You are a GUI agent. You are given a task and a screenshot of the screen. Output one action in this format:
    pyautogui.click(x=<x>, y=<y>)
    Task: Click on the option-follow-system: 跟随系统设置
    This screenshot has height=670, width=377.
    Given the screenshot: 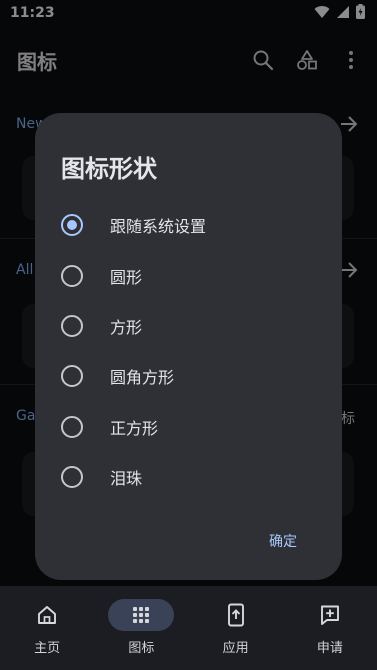 What is the action you would take?
    pyautogui.click(x=191, y=225)
    